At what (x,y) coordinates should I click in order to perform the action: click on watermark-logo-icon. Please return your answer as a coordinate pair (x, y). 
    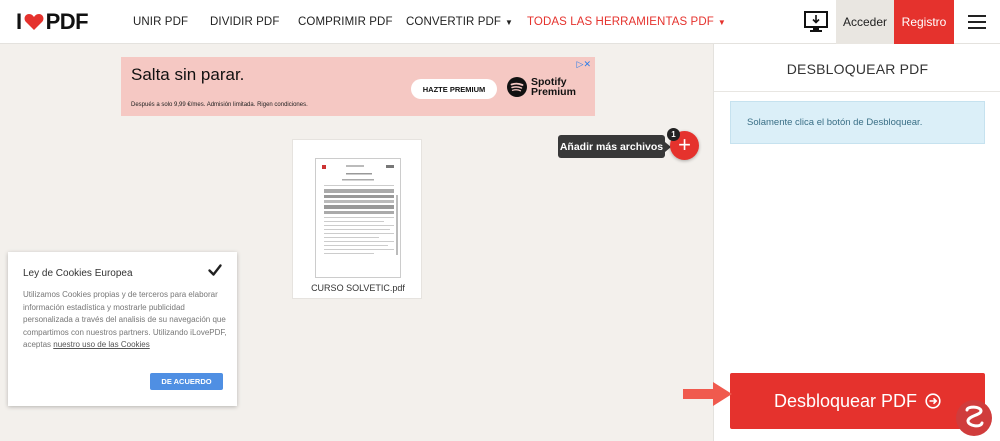
    Looking at the image, I should click on (974, 418).